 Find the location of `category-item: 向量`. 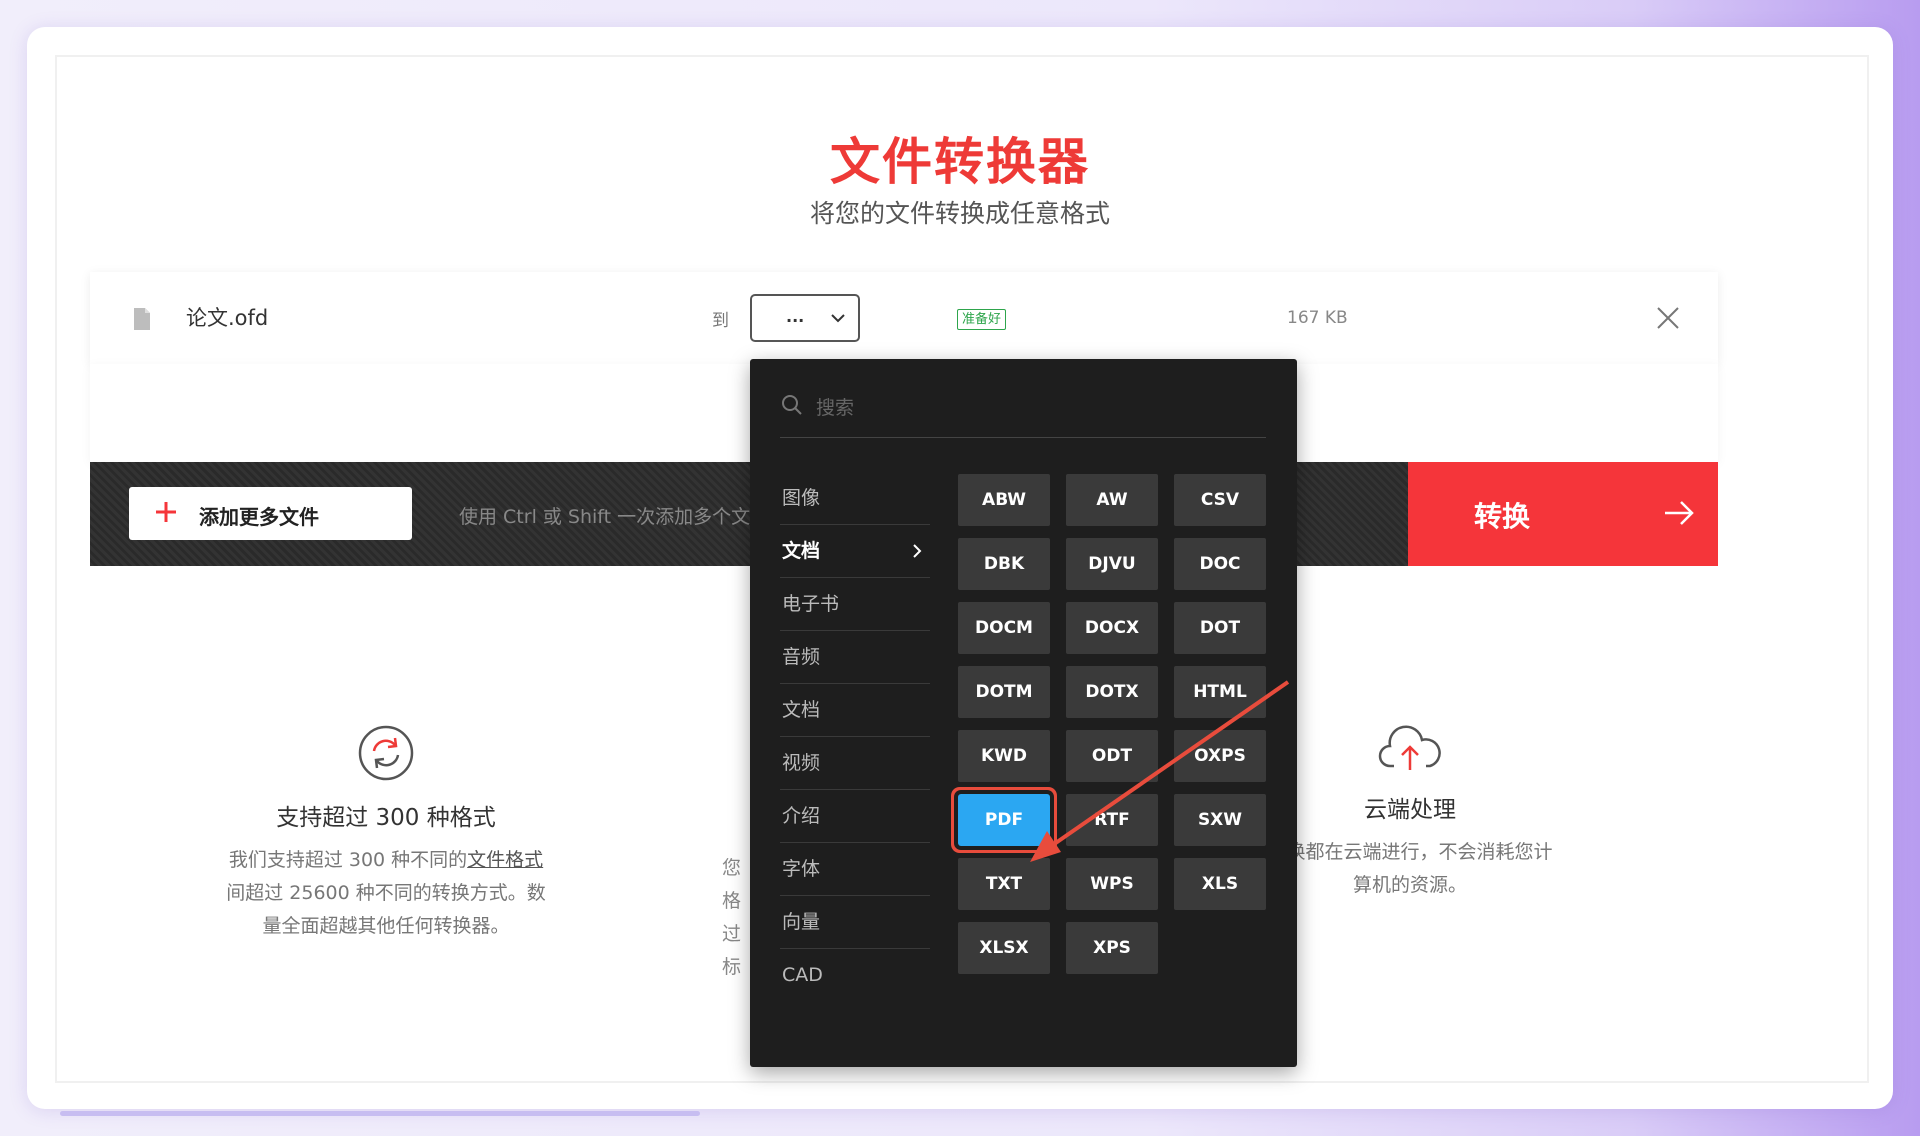

category-item: 向量 is located at coordinates (855, 922).